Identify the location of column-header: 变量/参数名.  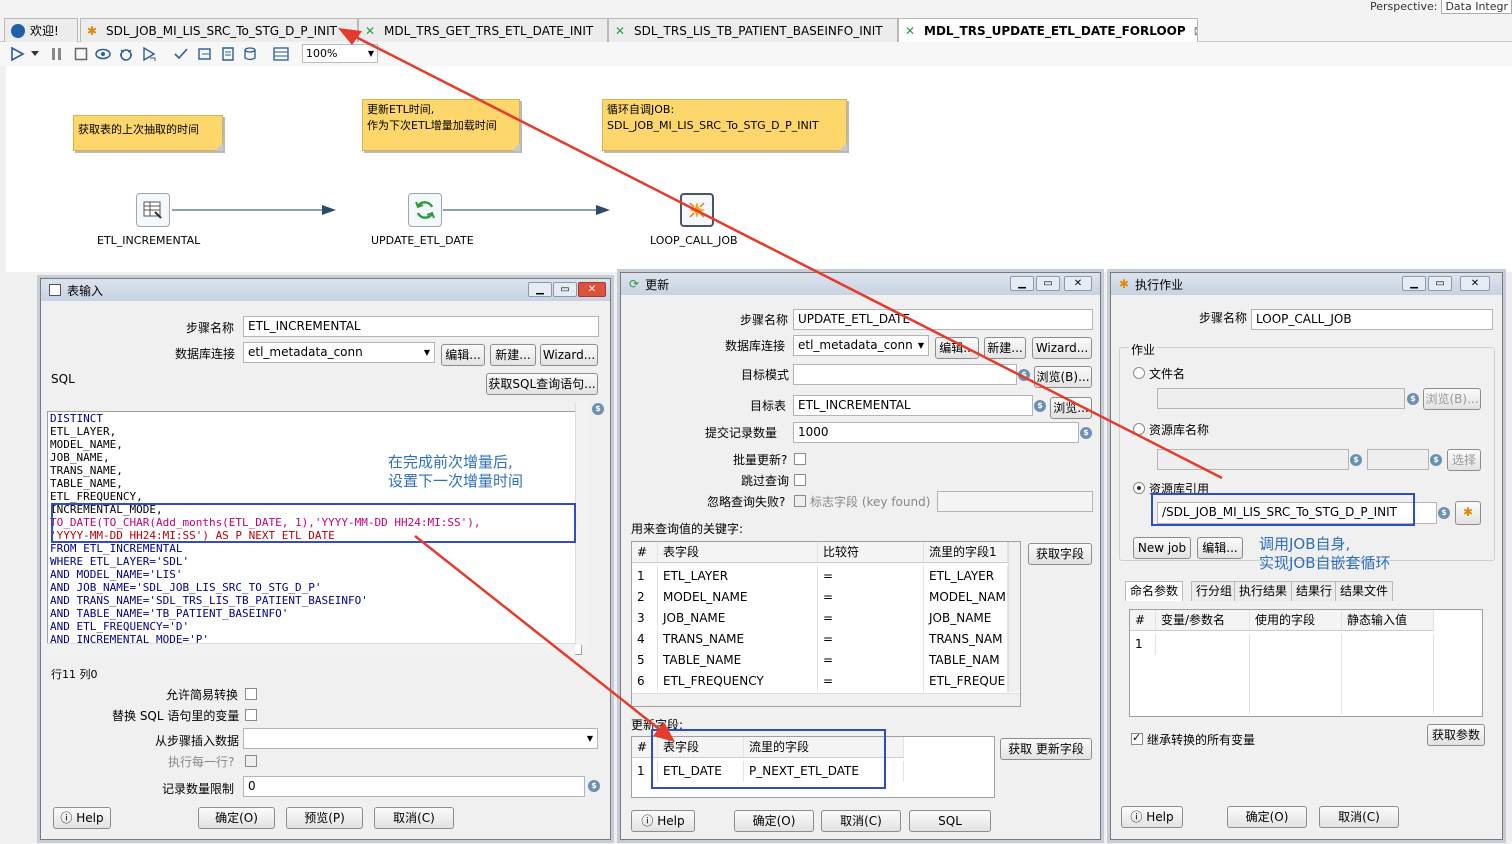
(1203, 620).